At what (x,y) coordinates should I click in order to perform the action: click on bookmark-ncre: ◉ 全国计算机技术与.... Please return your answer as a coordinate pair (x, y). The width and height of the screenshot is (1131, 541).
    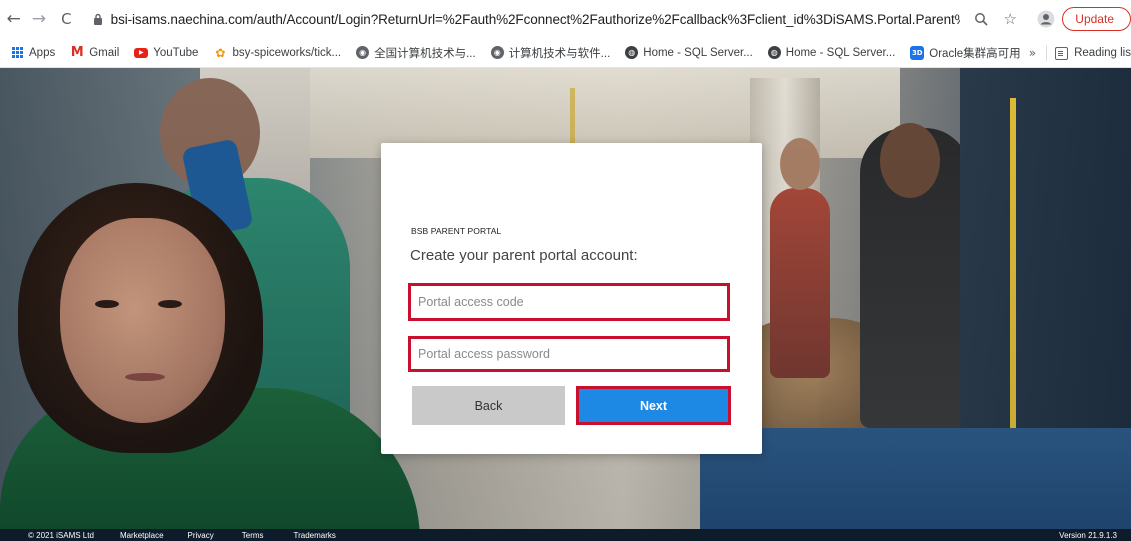
    Looking at the image, I should click on (416, 53).